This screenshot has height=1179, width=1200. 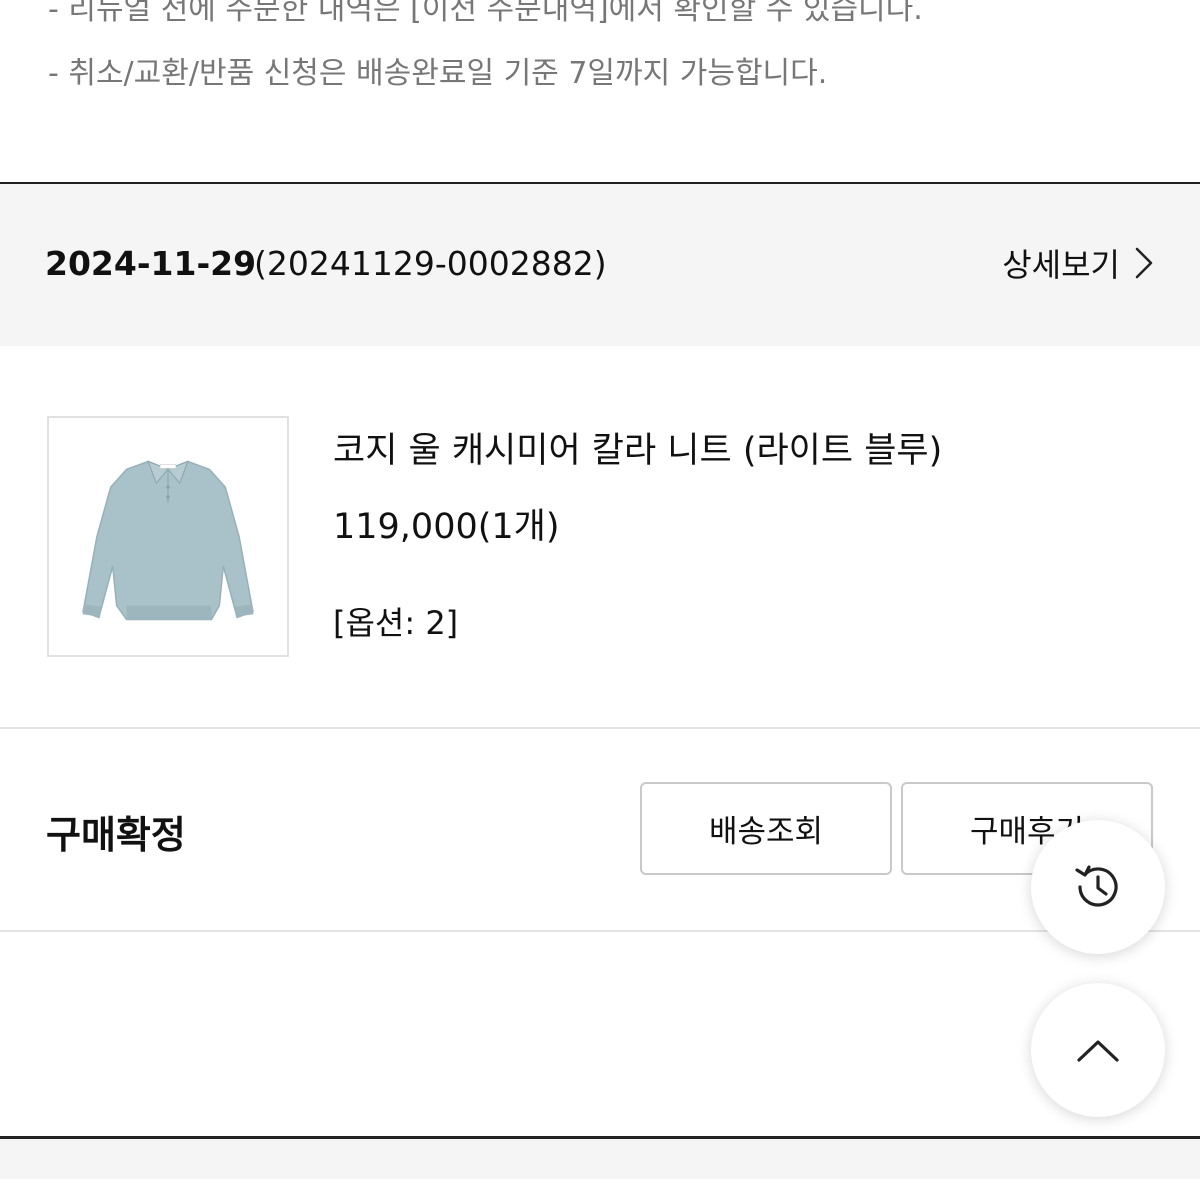 I want to click on product-price: 119,000(1개), so click(x=446, y=527).